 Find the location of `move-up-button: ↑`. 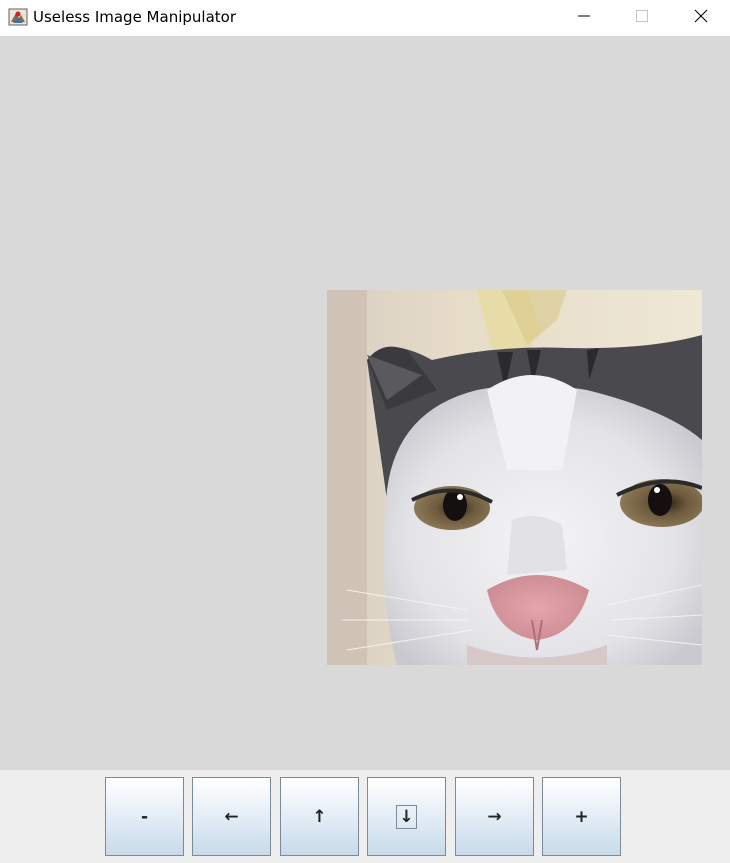

move-up-button: ↑ is located at coordinates (319, 816).